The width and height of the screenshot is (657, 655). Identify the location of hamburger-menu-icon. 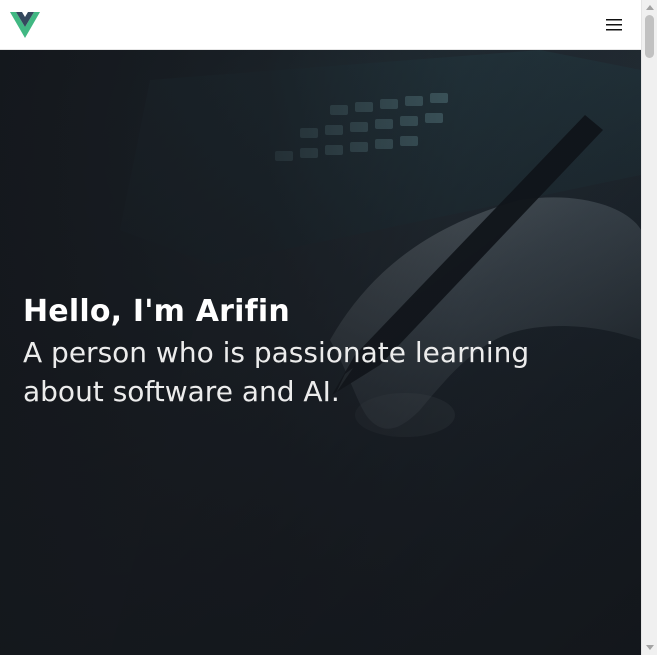
(615, 25).